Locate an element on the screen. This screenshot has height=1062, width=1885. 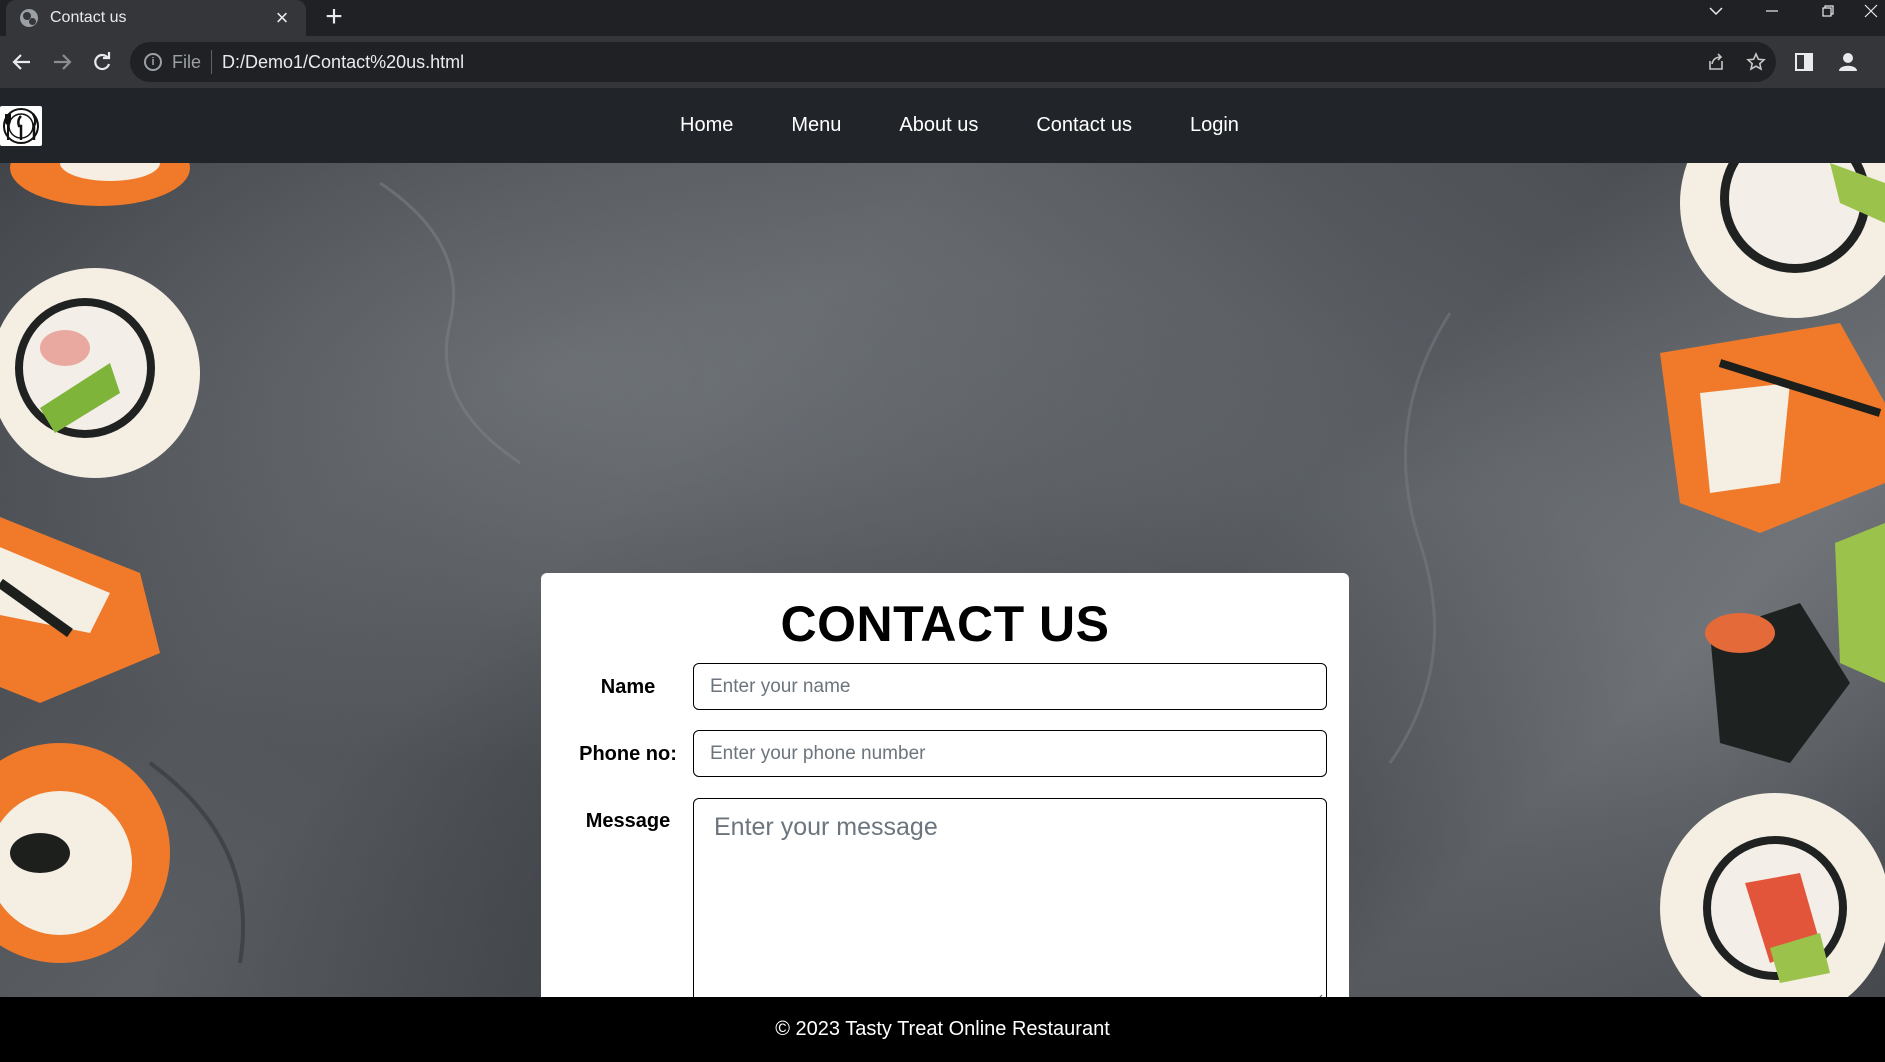
nav-login: Login is located at coordinates (1214, 125).